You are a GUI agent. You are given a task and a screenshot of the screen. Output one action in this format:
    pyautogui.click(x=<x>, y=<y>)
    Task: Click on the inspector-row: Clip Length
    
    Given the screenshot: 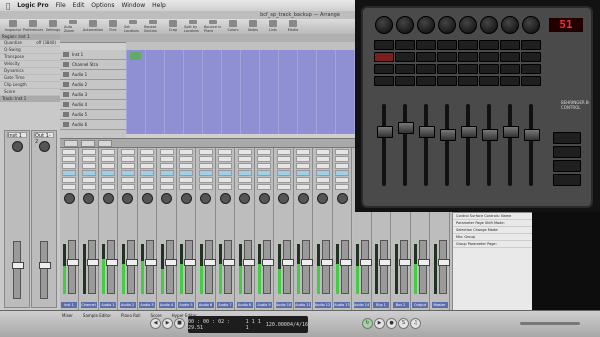 What is the action you would take?
    pyautogui.click(x=30, y=85)
    